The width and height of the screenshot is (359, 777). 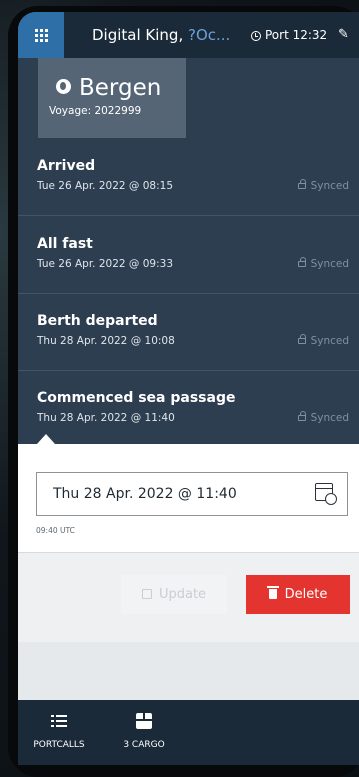 What do you see at coordinates (120, 88) in the screenshot?
I see `location-name-label: Bergen` at bounding box center [120, 88].